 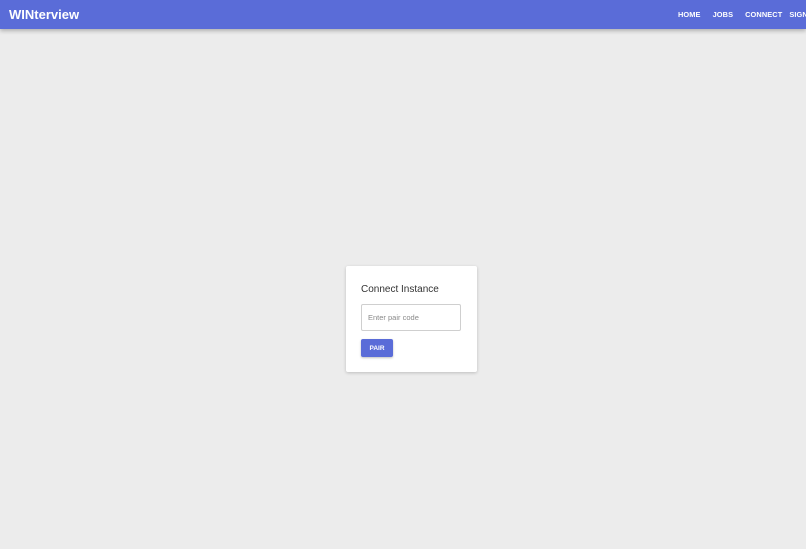 I want to click on pair-button: PAIR, so click(x=377, y=348).